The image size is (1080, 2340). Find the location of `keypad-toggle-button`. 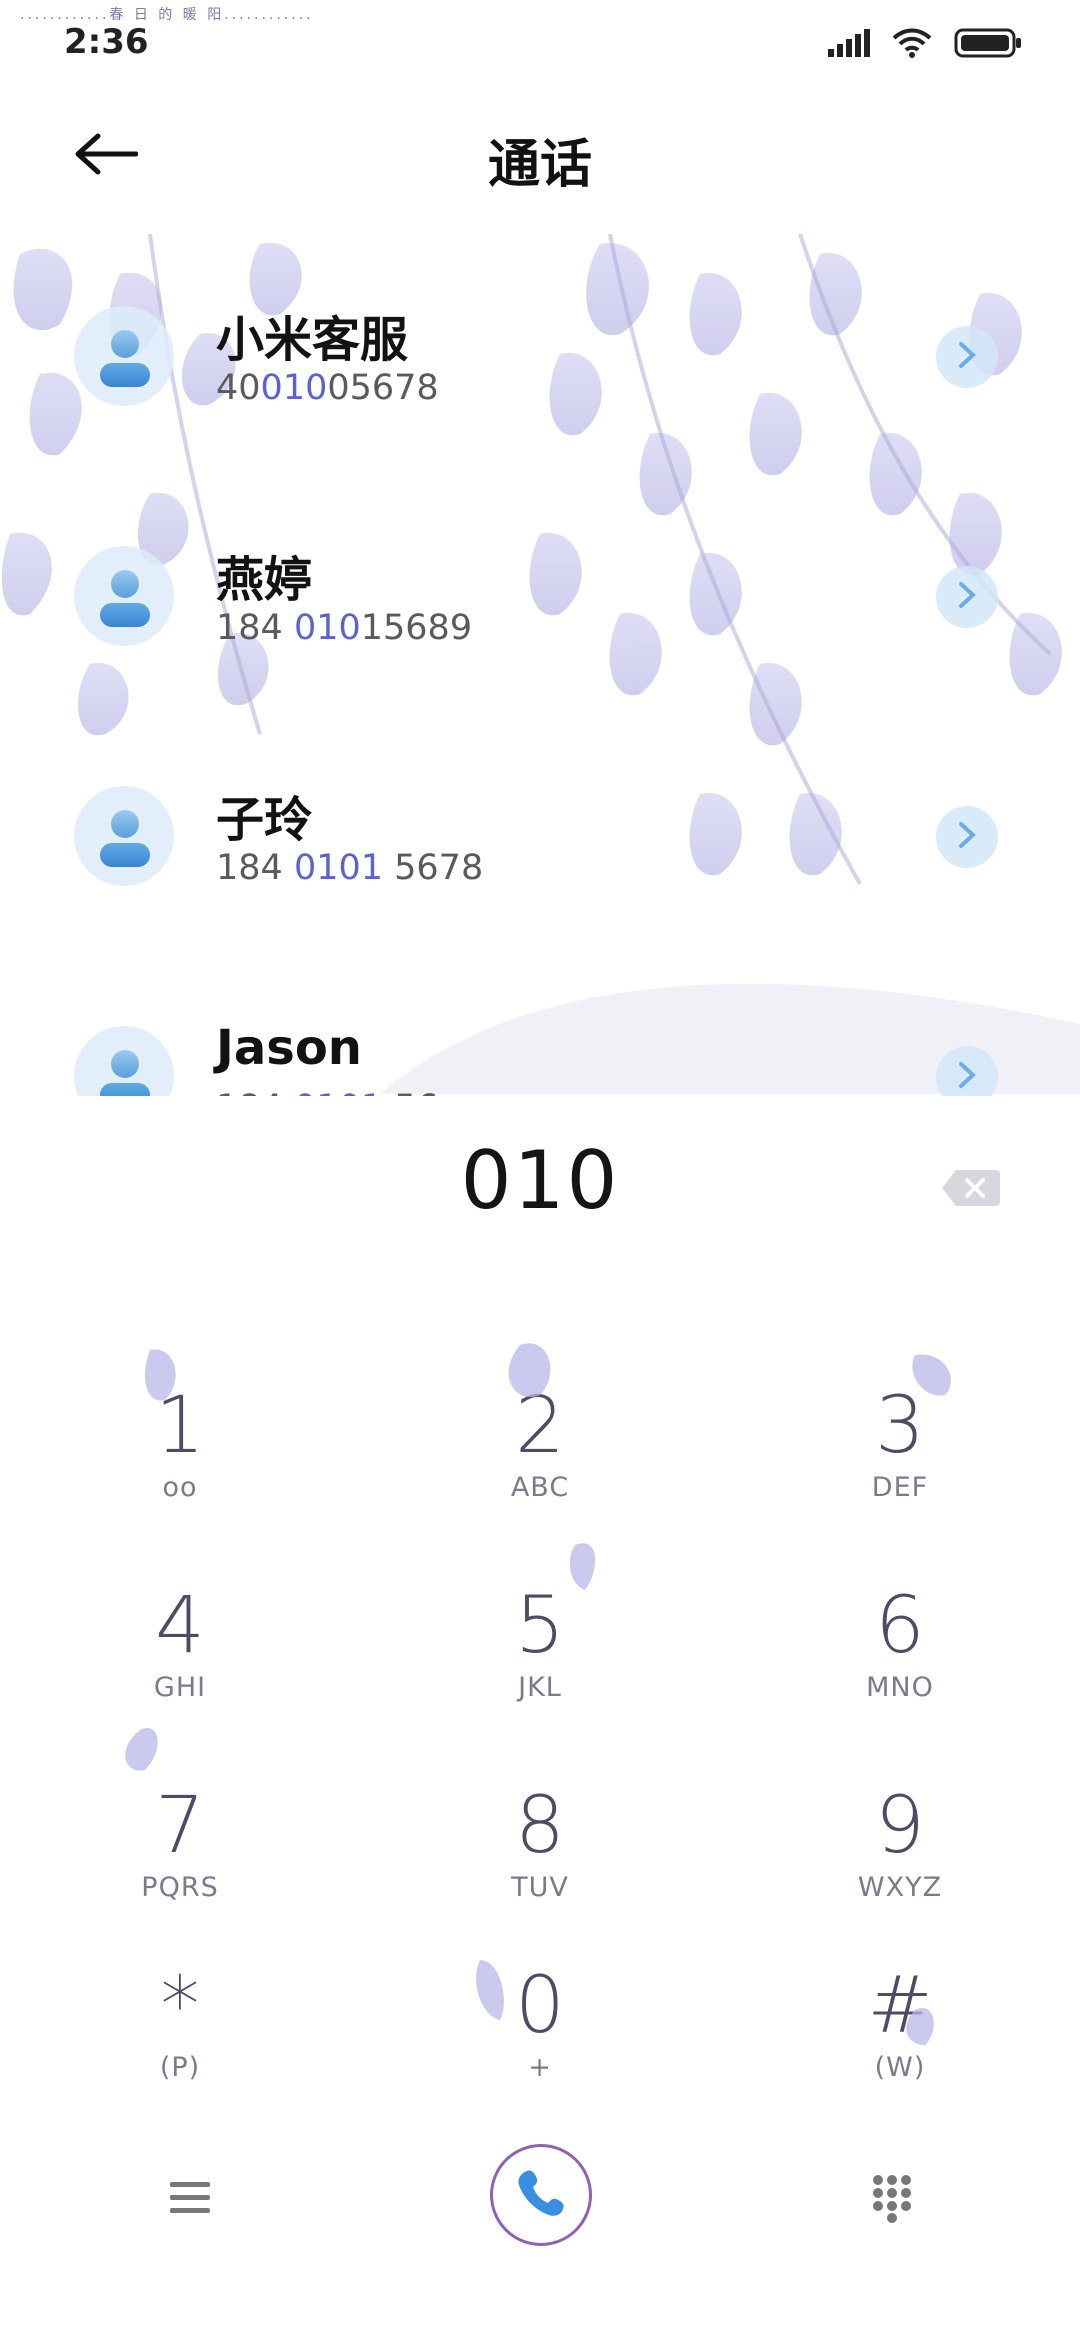

keypad-toggle-button is located at coordinates (892, 2200).